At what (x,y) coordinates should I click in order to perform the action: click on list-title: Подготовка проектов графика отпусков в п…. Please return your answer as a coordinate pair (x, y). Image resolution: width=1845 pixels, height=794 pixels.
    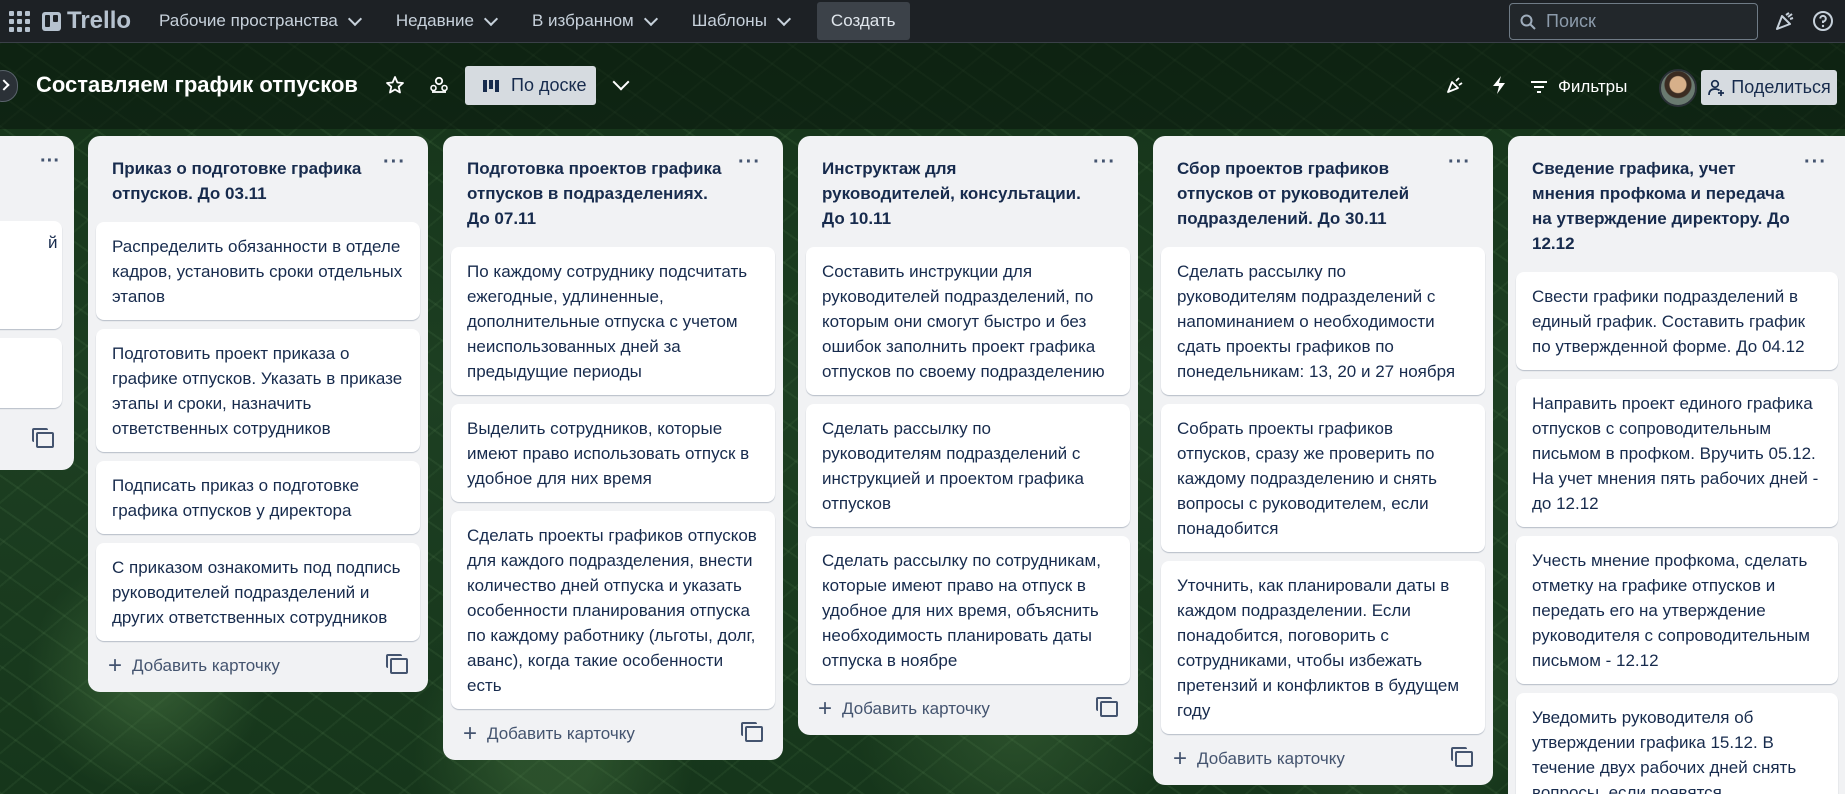
    Looking at the image, I should click on (613, 183).